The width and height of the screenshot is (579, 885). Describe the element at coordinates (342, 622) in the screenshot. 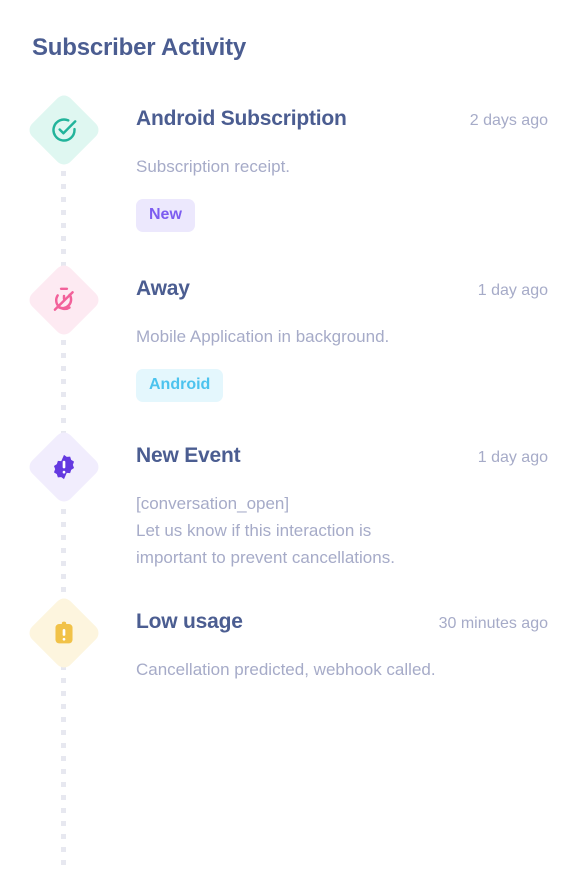

I see `item-headline: Low usage 30 minutes ago` at that location.